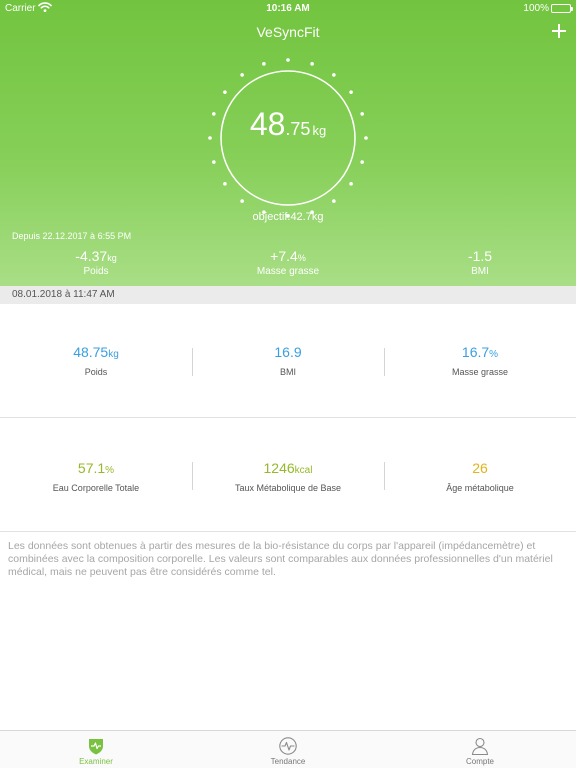  I want to click on clock: 10:16 AM, so click(288, 8).